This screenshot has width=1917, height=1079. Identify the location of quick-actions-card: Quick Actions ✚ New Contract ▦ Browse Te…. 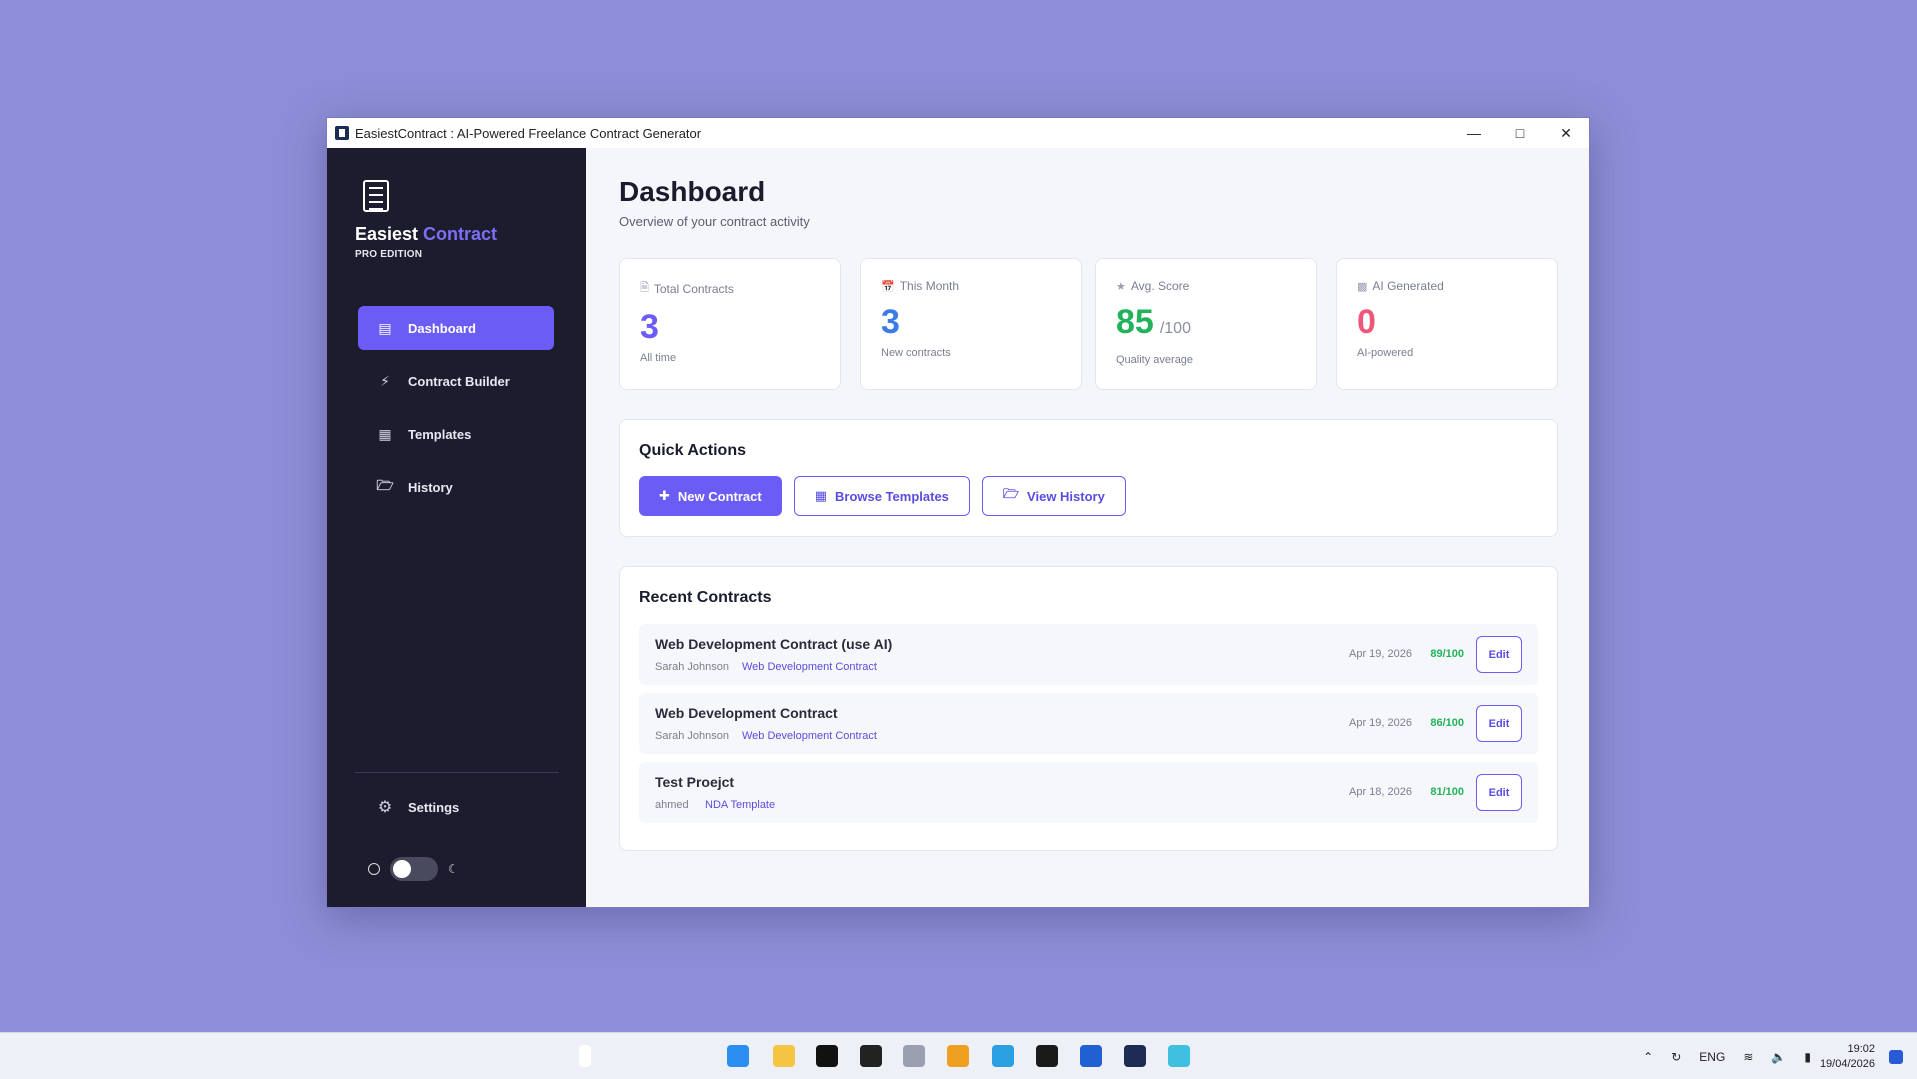
(1088, 478).